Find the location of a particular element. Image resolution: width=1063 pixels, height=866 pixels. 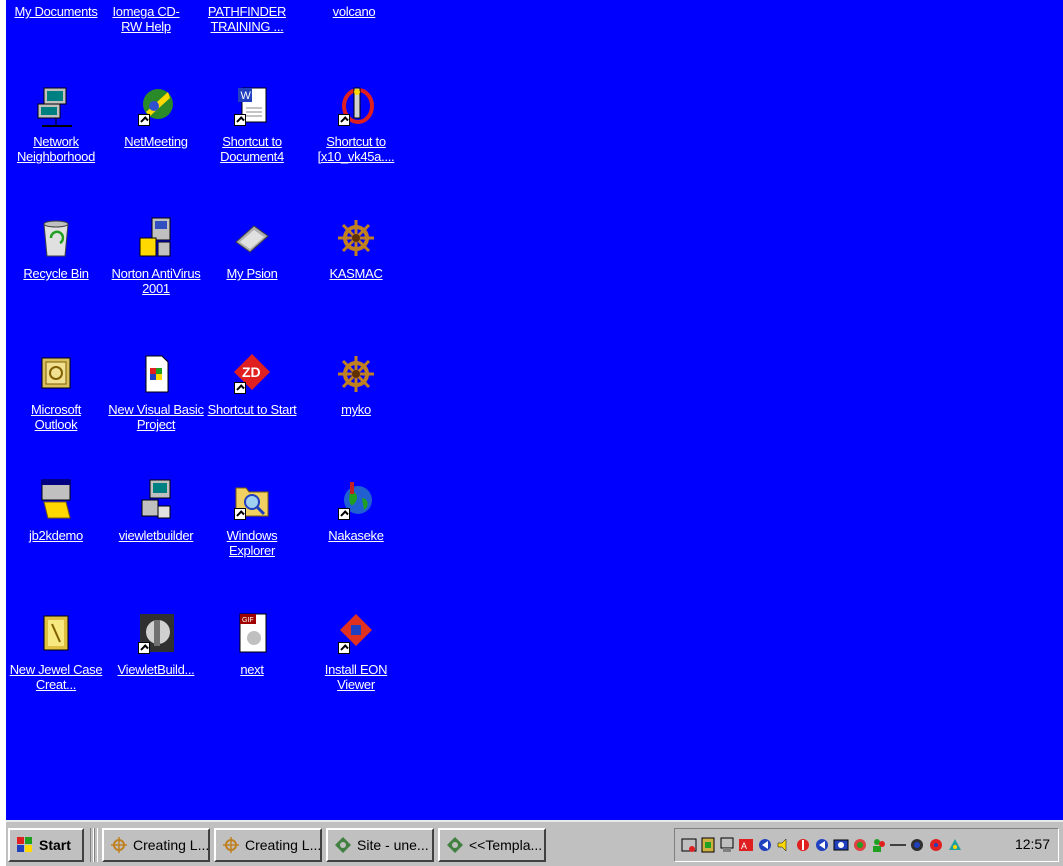

psion-icon is located at coordinates (252, 238).